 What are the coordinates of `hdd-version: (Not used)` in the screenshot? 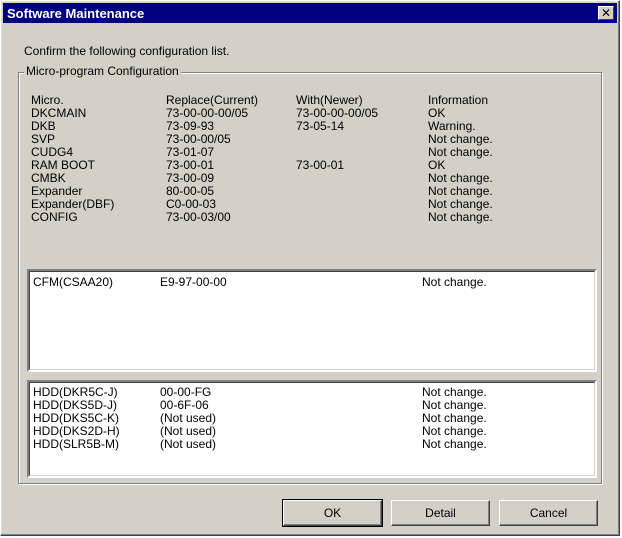 It's located at (188, 444).